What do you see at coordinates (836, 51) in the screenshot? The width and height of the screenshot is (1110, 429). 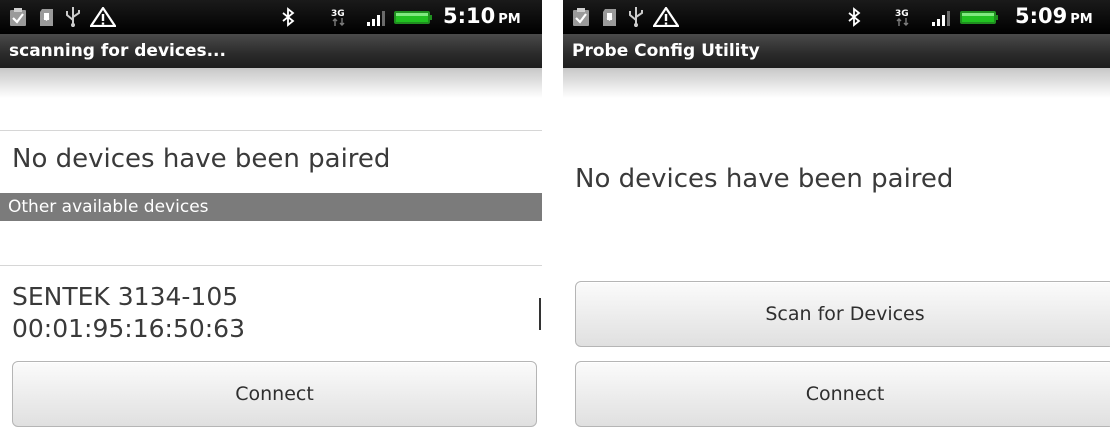 I see `title-bar: Probe Config Utility` at bounding box center [836, 51].